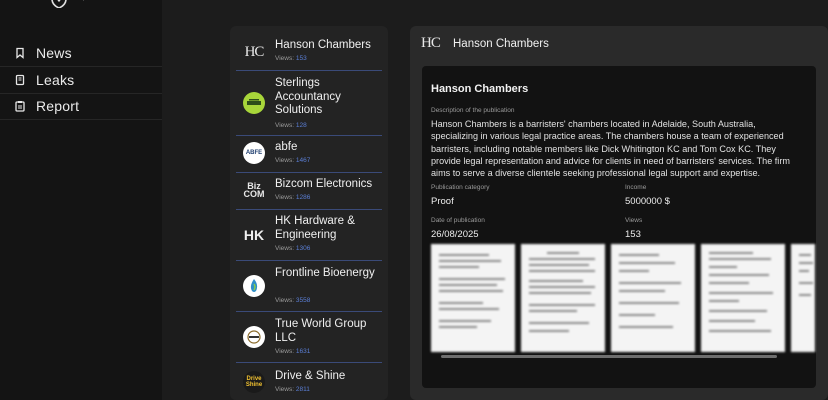 Image resolution: width=828 pixels, height=400 pixels. What do you see at coordinates (54, 53) in the screenshot?
I see `nav-label-news: News` at bounding box center [54, 53].